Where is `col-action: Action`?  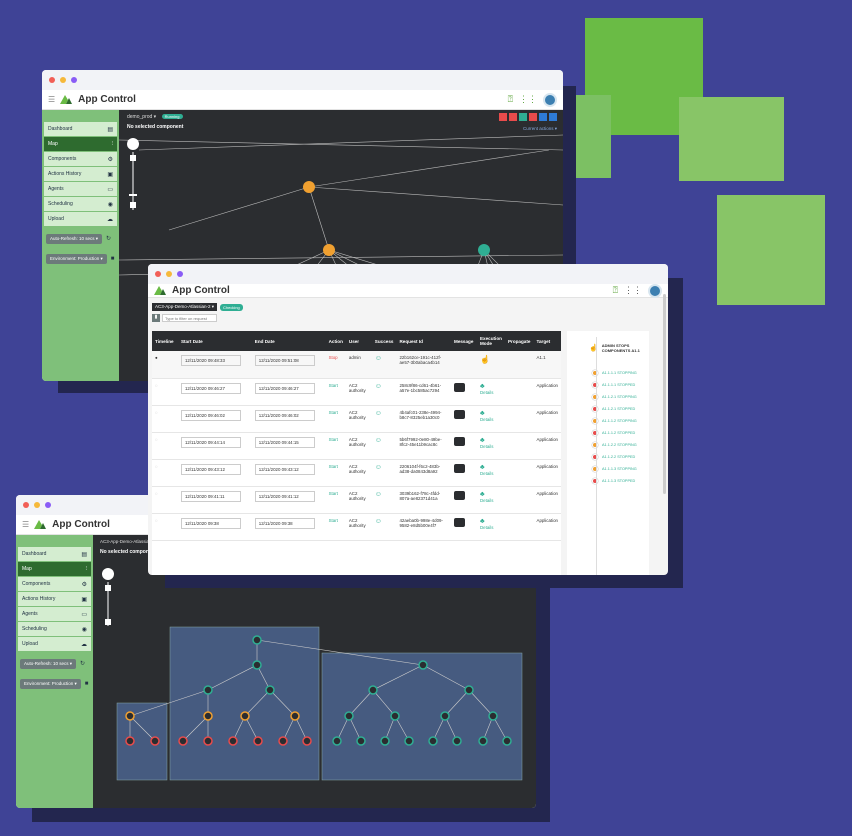 col-action: Action is located at coordinates (335, 341).